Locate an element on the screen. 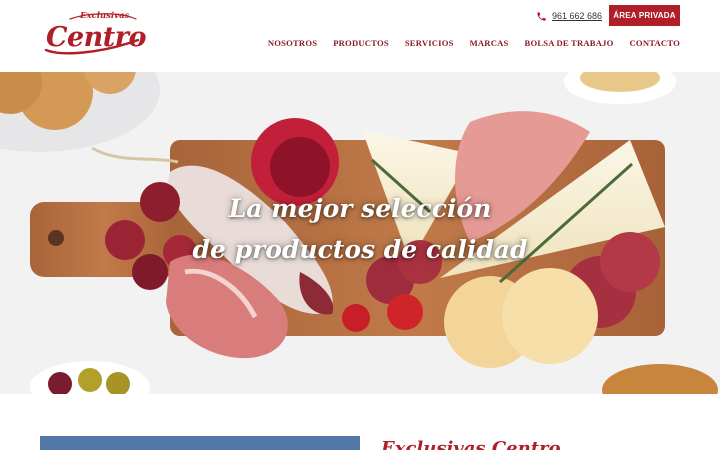  phone-link: 961 662 686 is located at coordinates (569, 16).